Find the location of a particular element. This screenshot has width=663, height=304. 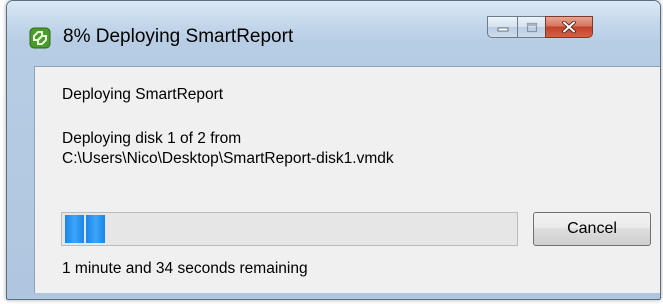

dialog-heading: Deploying SmartReport is located at coordinates (143, 94).